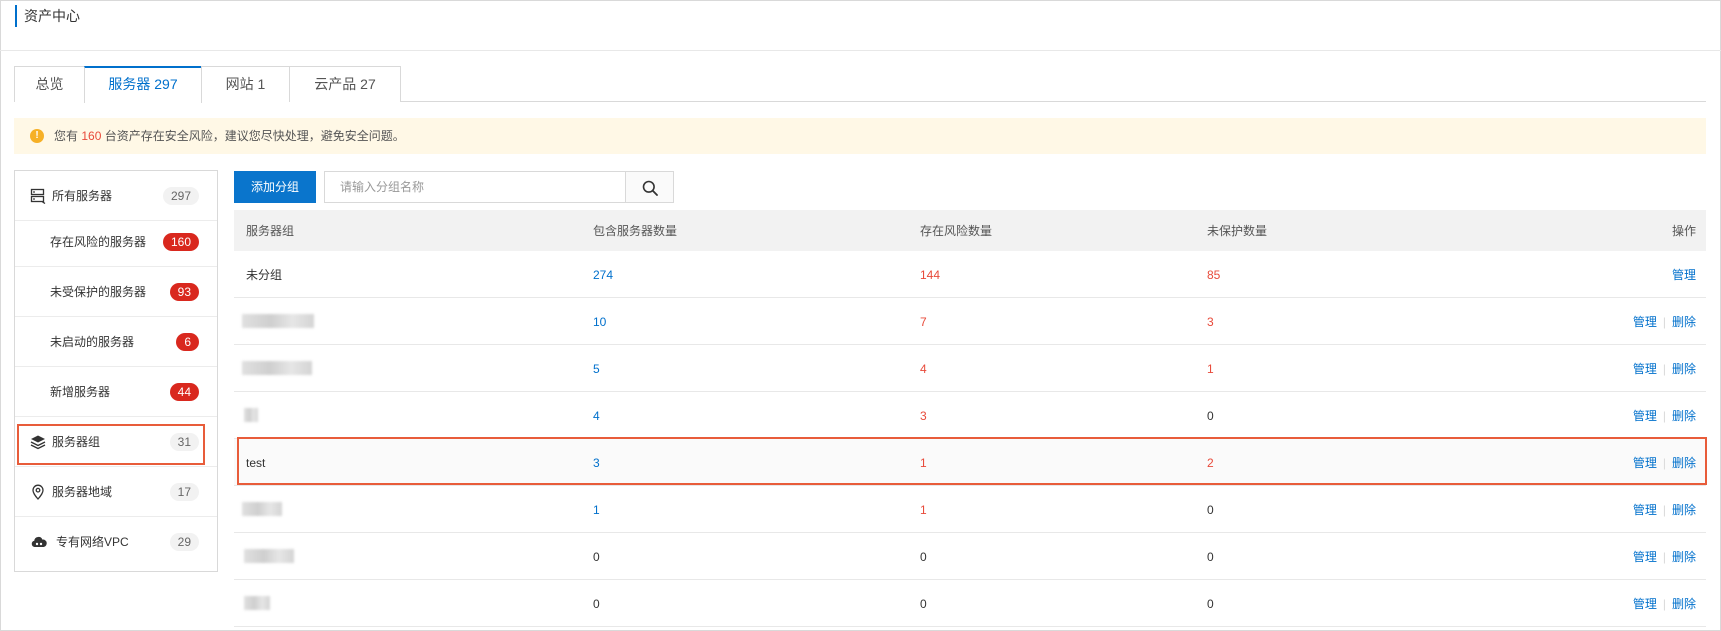  I want to click on sidebar-item-label: 未受保护的服务器, so click(98, 292).